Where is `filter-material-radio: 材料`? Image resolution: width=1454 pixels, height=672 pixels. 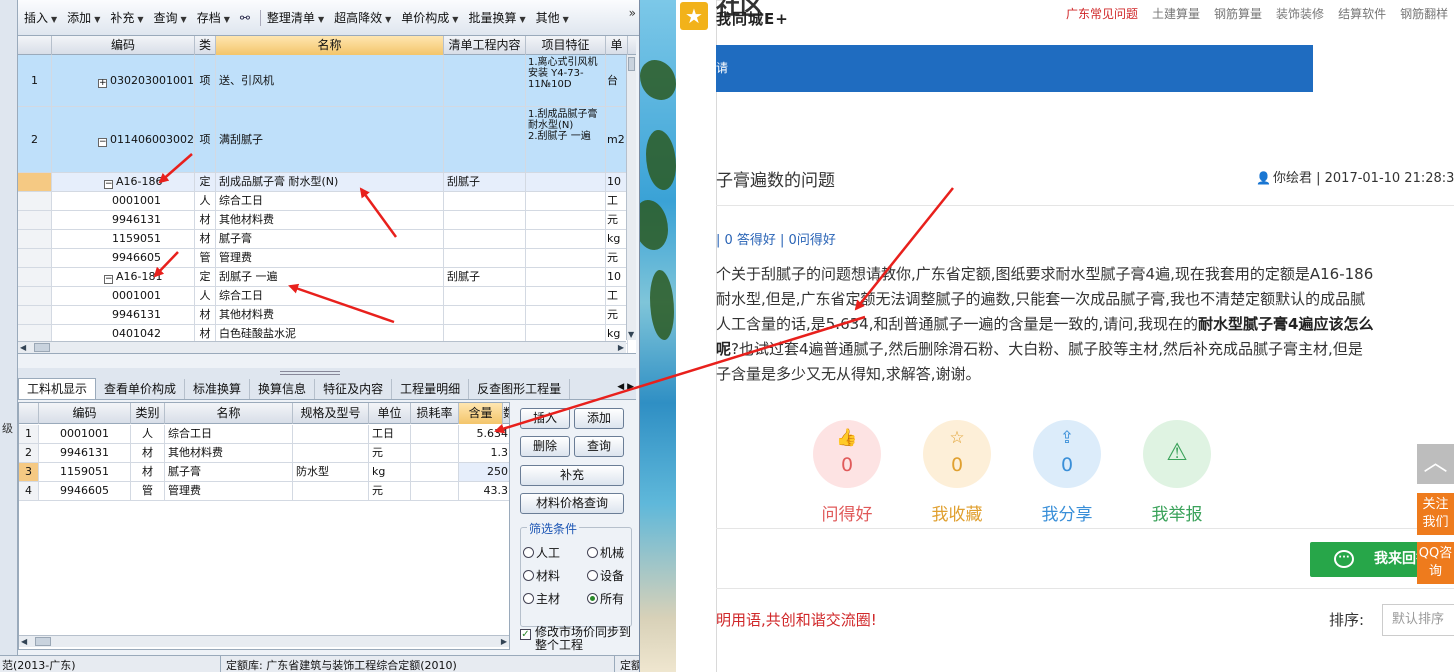
filter-material-radio: 材料 is located at coordinates (541, 575).